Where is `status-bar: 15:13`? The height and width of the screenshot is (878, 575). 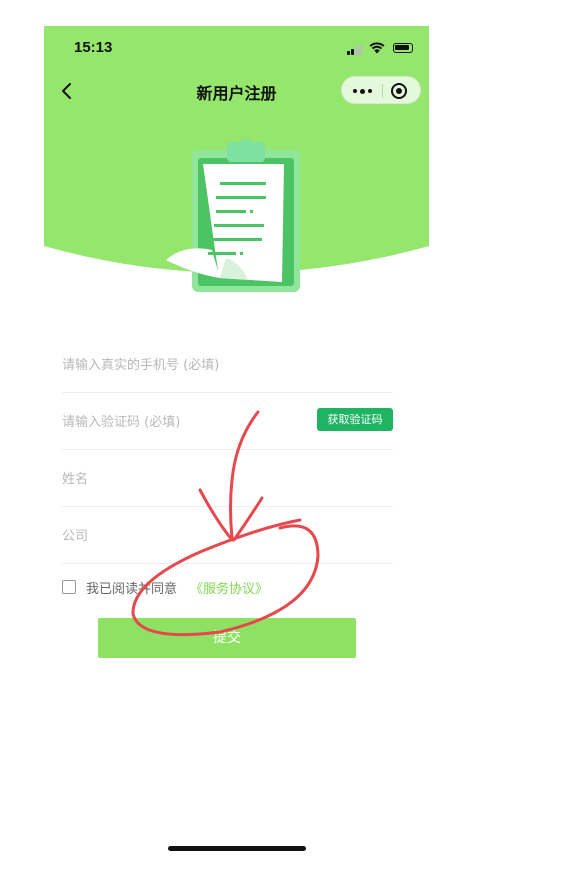 status-bar: 15:13 is located at coordinates (236, 48).